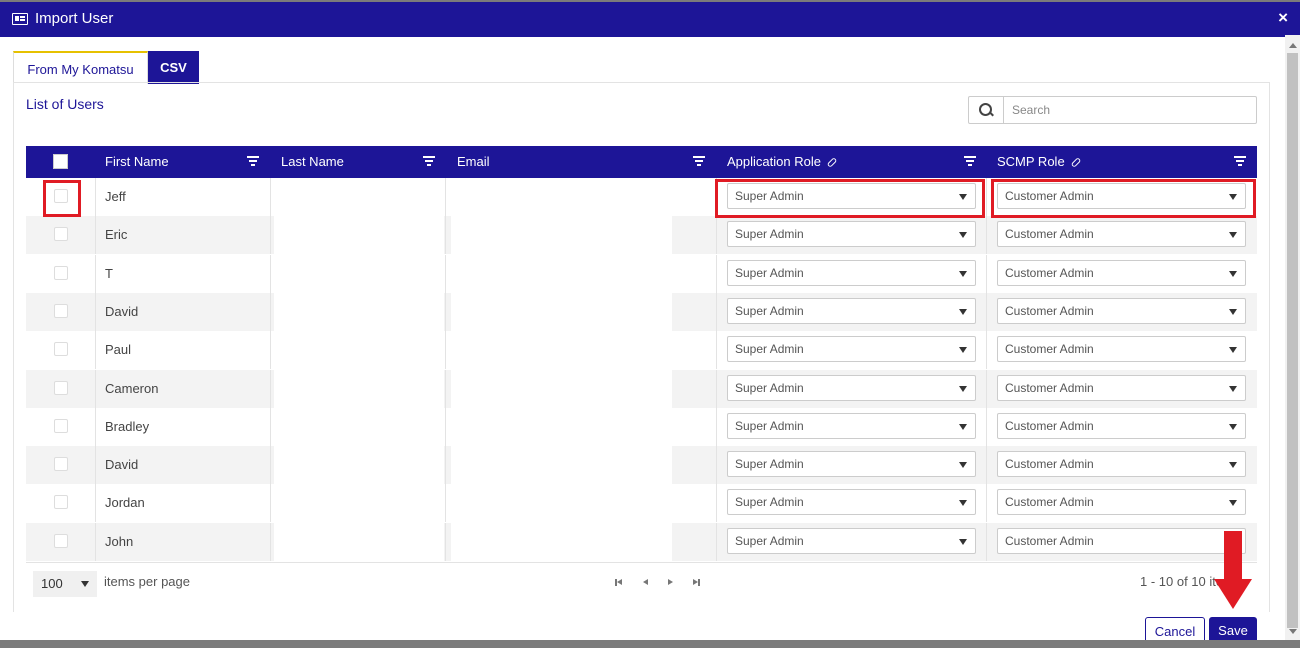 Image resolution: width=1300 pixels, height=648 pixels. I want to click on tab-csv: CSV, so click(173, 67).